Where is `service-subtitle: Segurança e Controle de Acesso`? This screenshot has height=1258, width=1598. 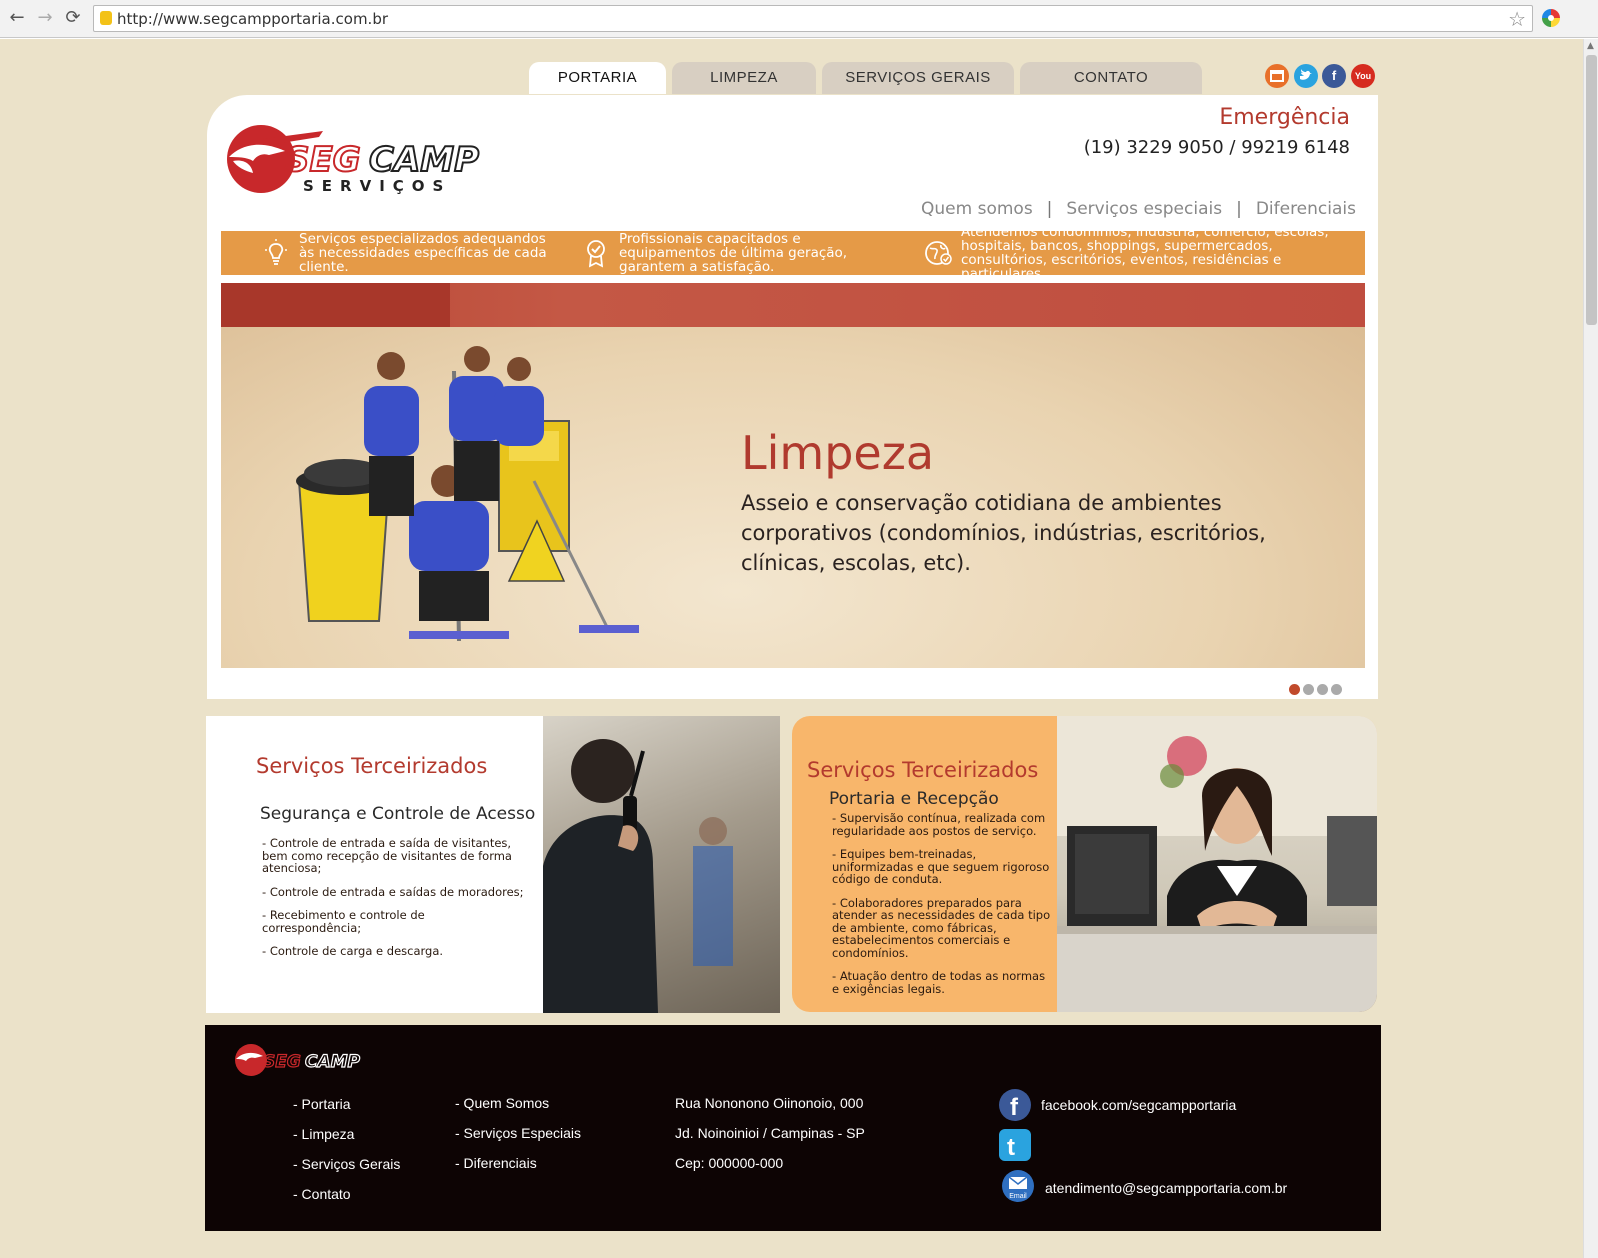 service-subtitle: Segurança e Controle de Acesso is located at coordinates (398, 814).